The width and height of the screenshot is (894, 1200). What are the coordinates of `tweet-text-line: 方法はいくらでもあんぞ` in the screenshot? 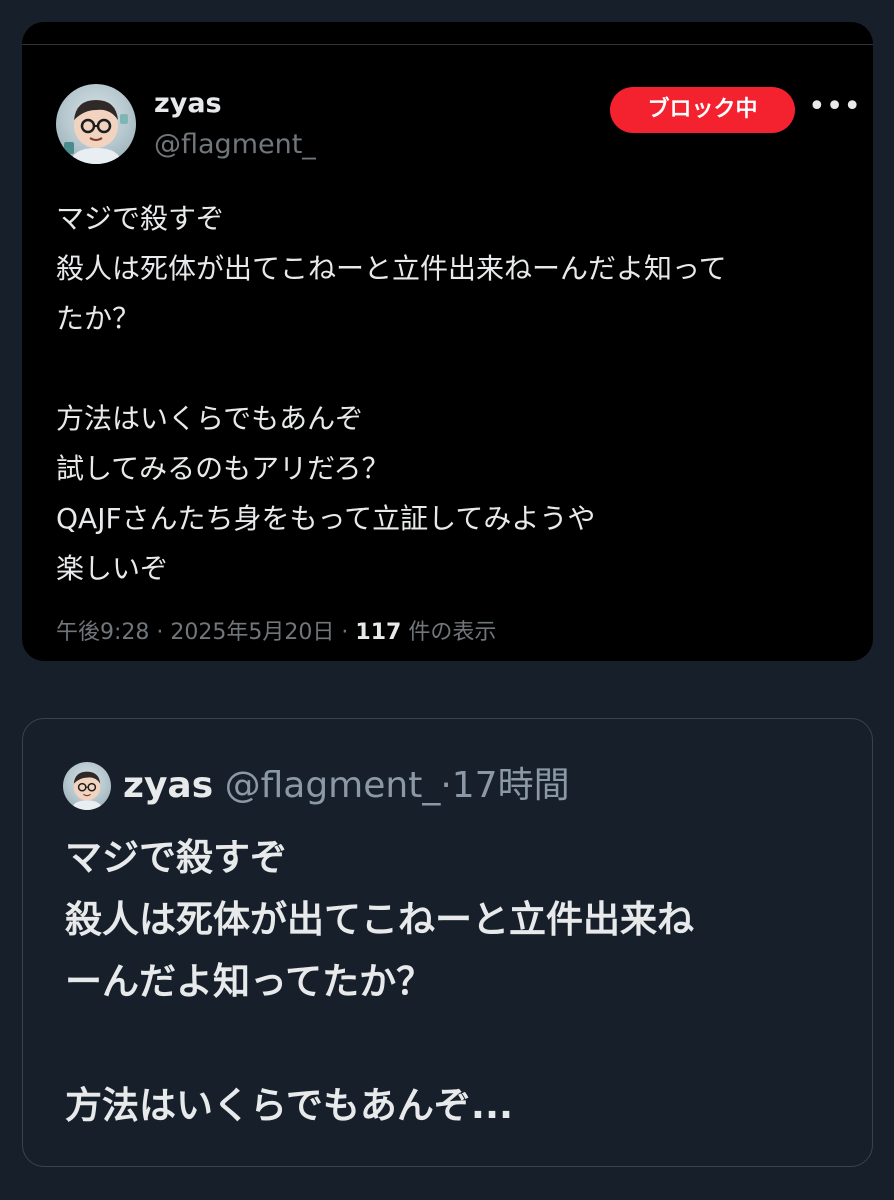 It's located at (210, 418).